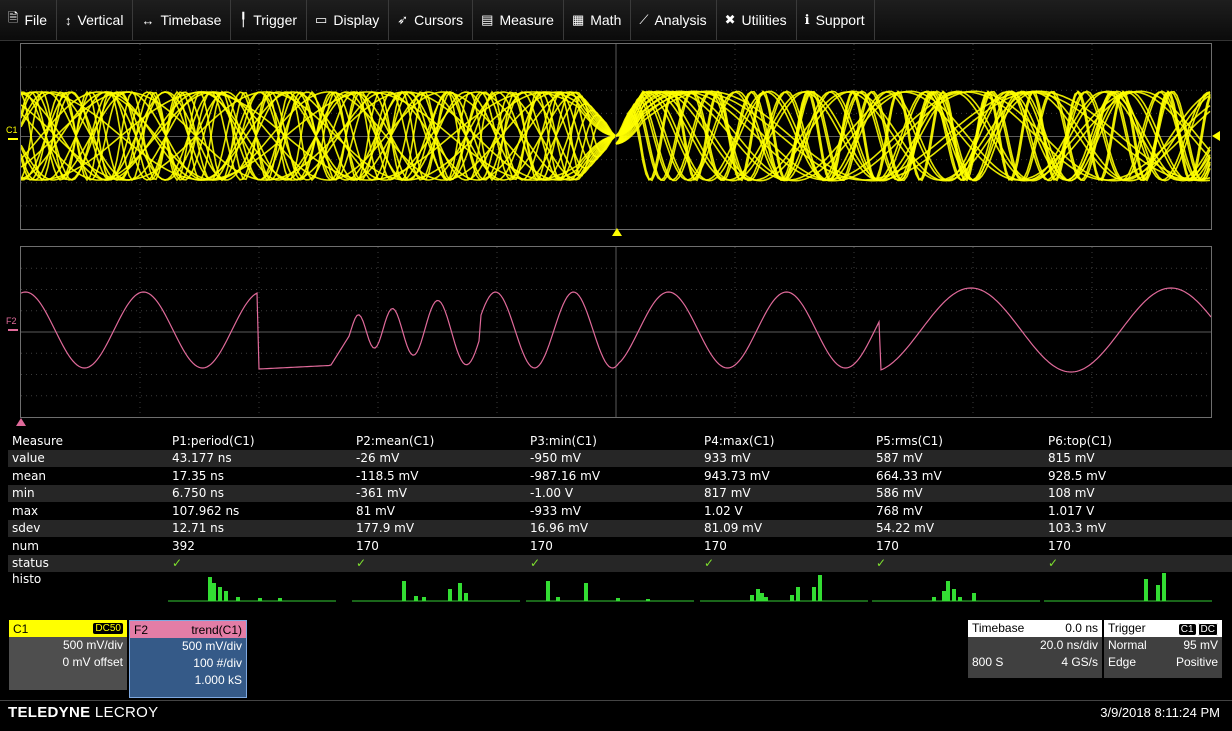 The width and height of the screenshot is (1232, 731). What do you see at coordinates (141, 629) in the screenshot?
I see `f2-label: F2` at bounding box center [141, 629].